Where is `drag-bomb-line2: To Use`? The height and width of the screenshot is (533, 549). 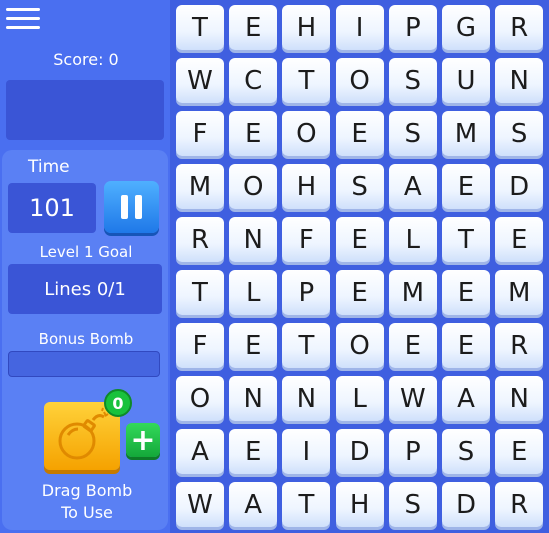 drag-bomb-line2: To Use is located at coordinates (87, 512).